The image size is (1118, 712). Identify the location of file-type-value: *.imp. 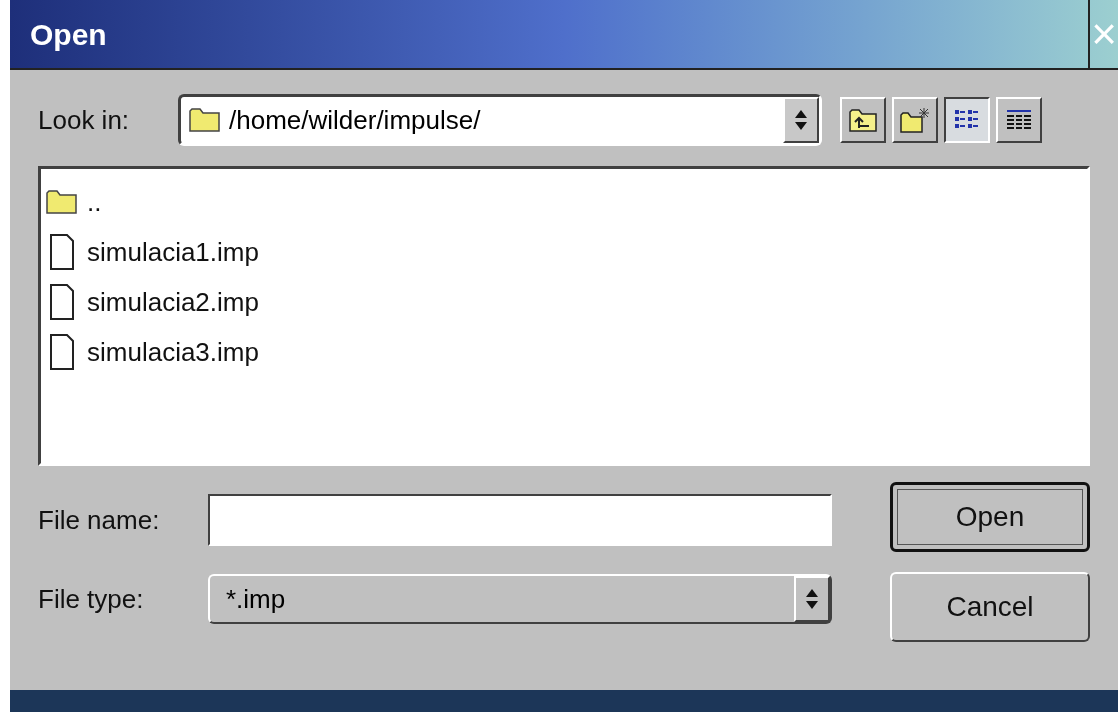
(256, 599).